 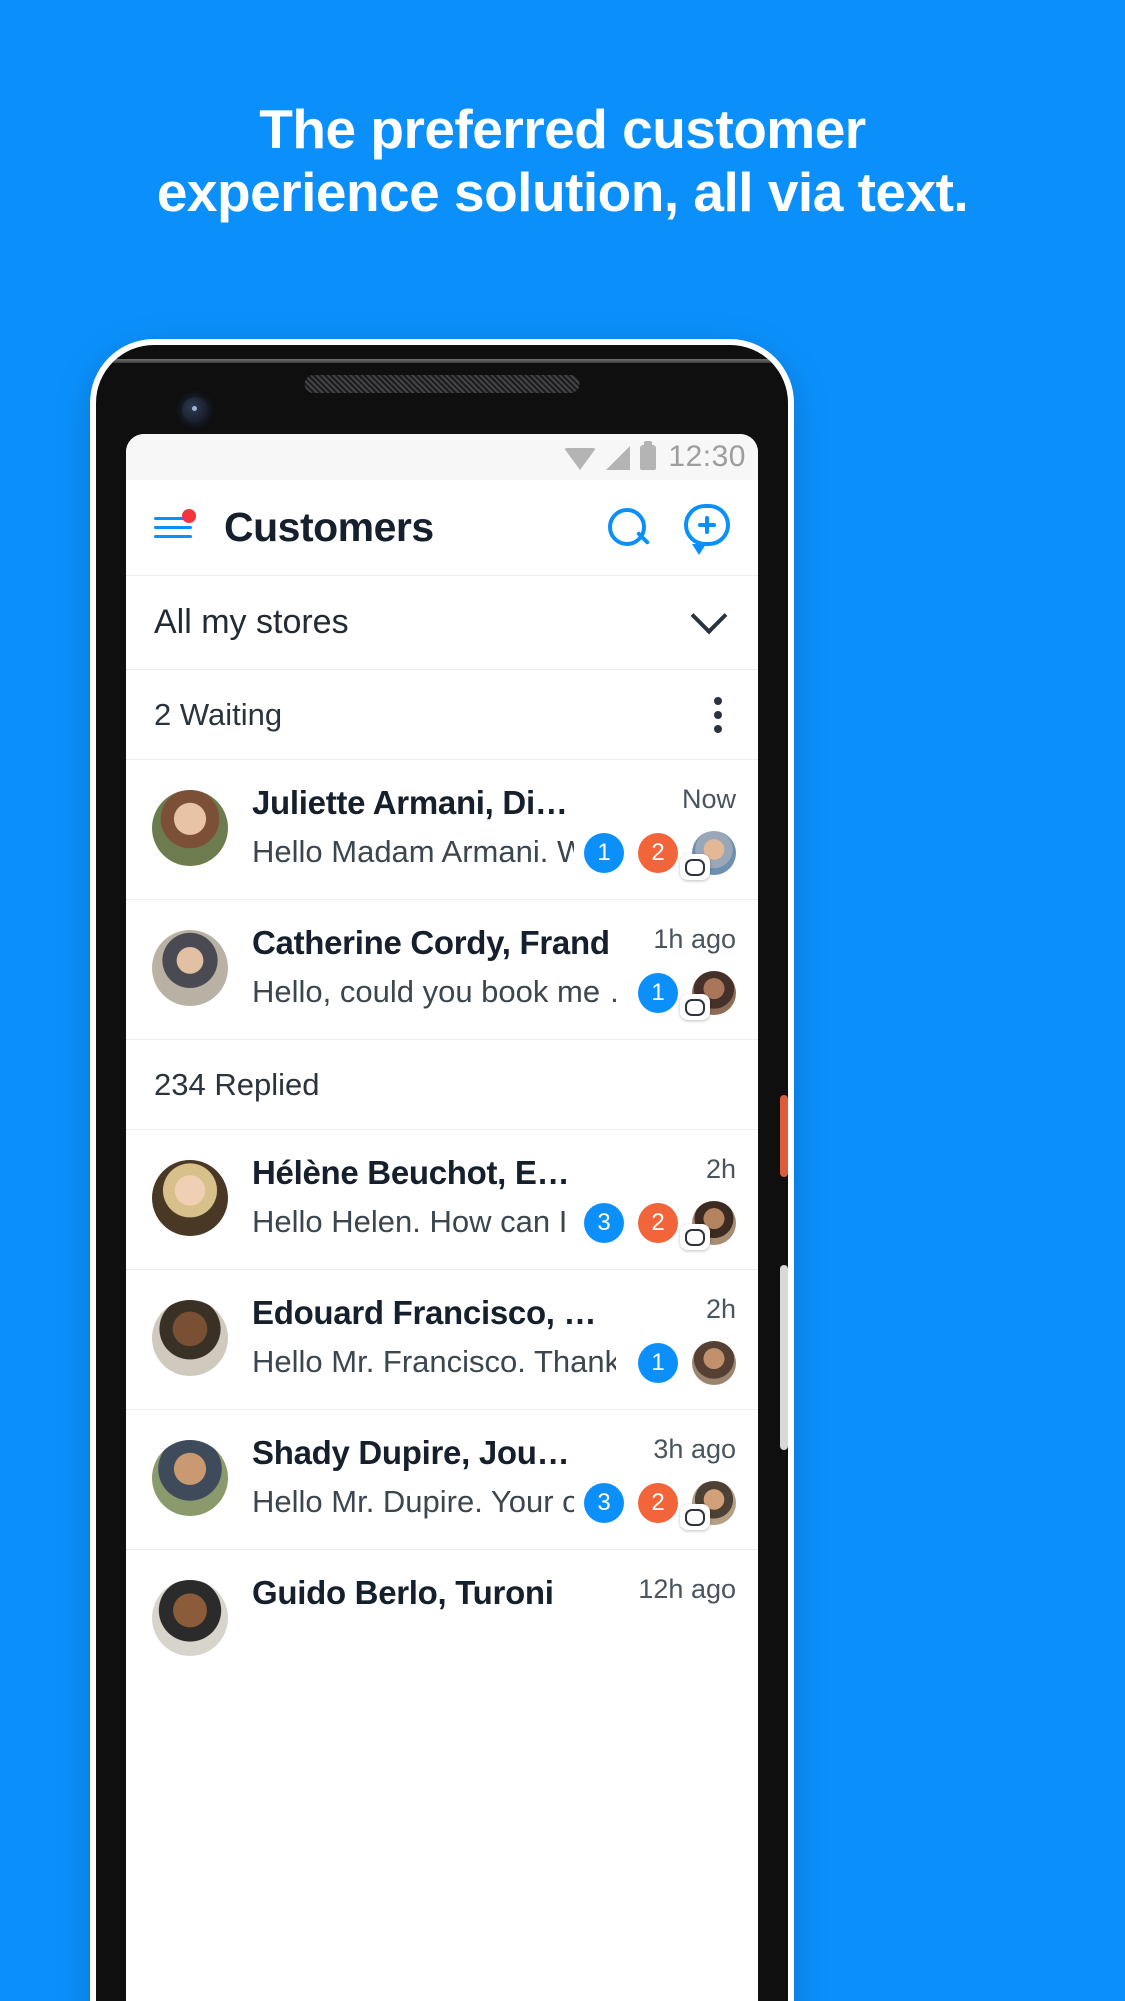 What do you see at coordinates (708, 529) in the screenshot?
I see `new-conversation-icon` at bounding box center [708, 529].